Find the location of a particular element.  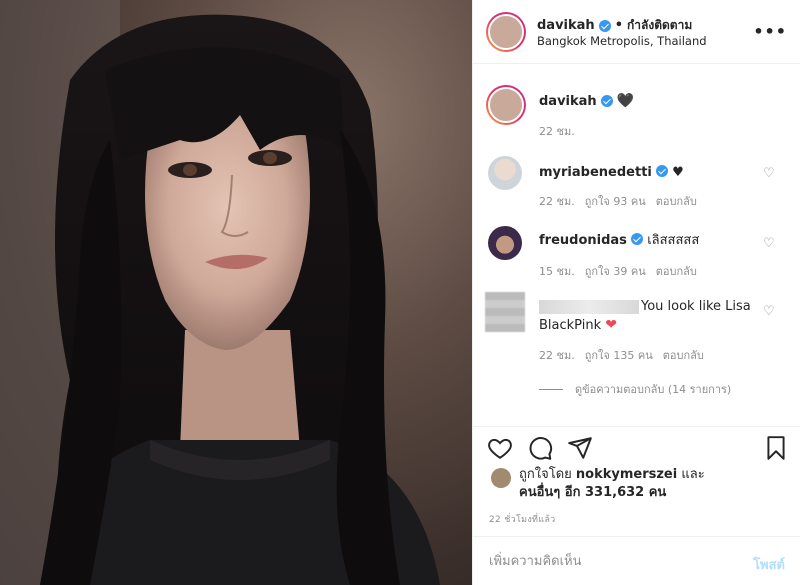

caption-line: davikah 🖤 is located at coordinates (586, 101).